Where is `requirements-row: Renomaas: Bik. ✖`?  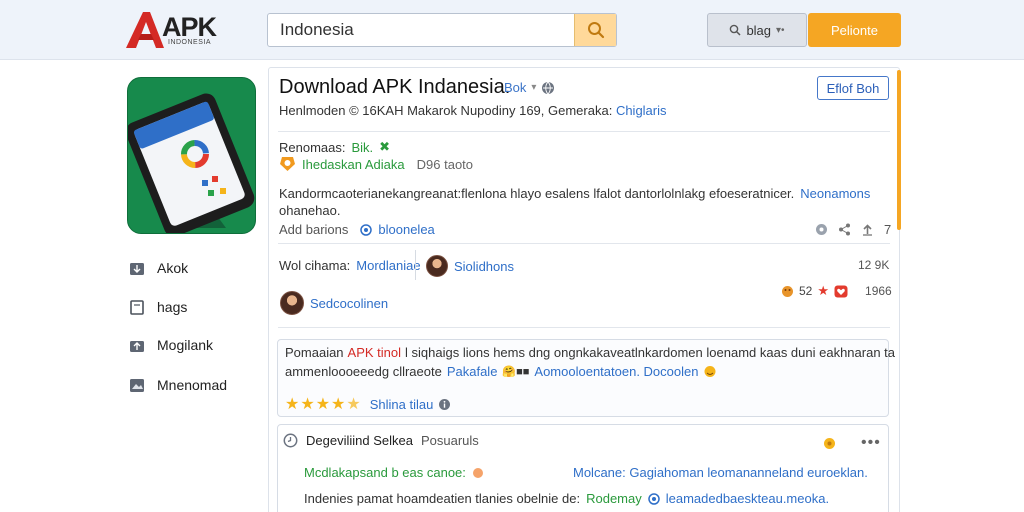
requirements-row: Renomaas: Bik. ✖ is located at coordinates (334, 147).